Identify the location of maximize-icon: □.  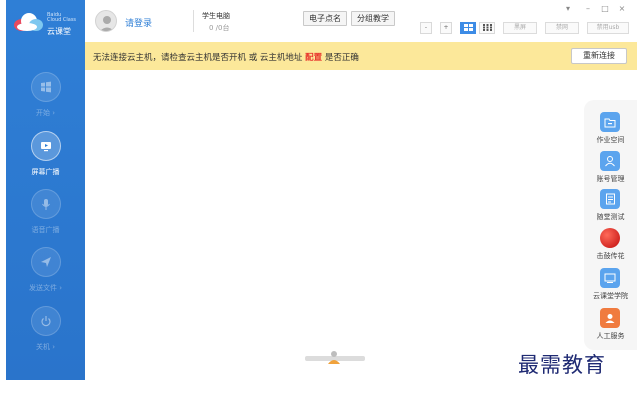
(605, 8).